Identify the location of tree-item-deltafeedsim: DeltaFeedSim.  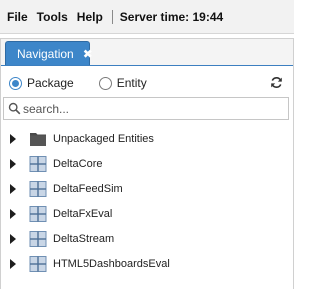
(147, 188).